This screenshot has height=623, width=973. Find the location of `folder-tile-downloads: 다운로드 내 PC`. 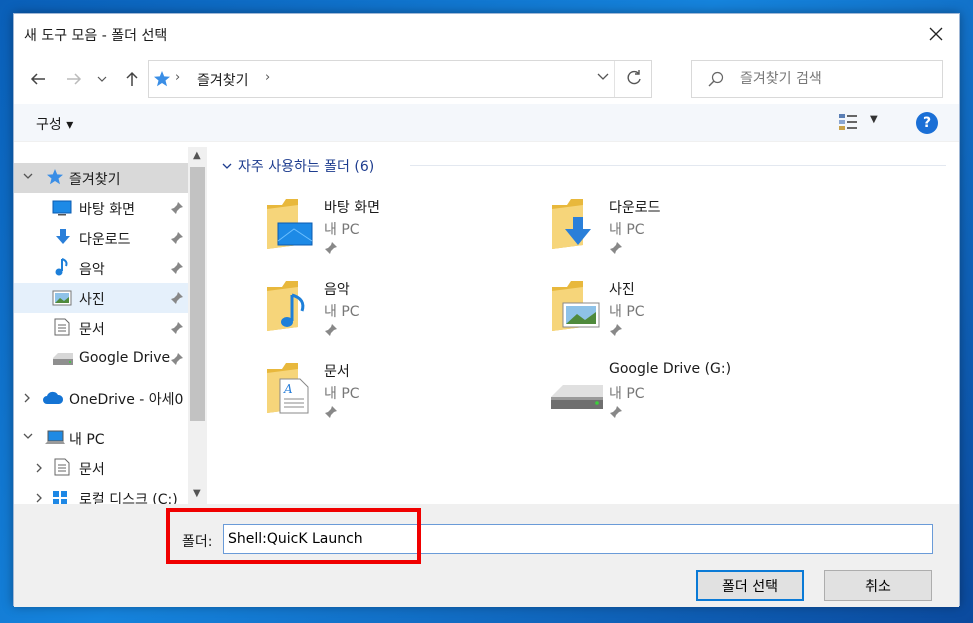

folder-tile-downloads: 다운로드 내 PC is located at coordinates (689, 230).